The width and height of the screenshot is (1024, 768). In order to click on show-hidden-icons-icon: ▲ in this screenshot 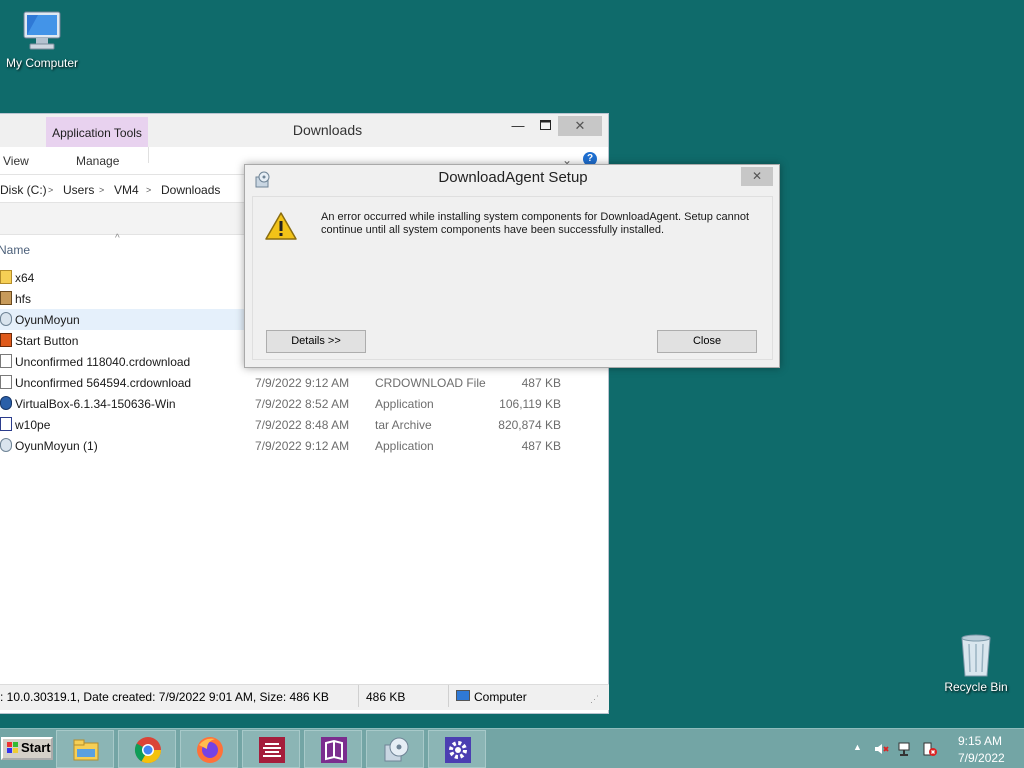, I will do `click(857, 747)`.